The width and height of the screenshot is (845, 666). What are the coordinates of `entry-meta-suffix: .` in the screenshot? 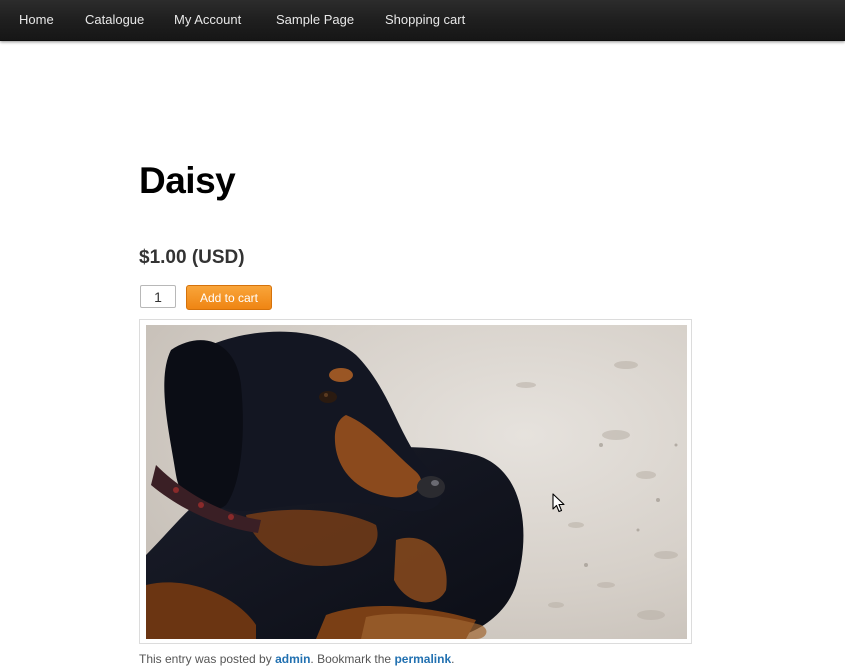 It's located at (453, 659).